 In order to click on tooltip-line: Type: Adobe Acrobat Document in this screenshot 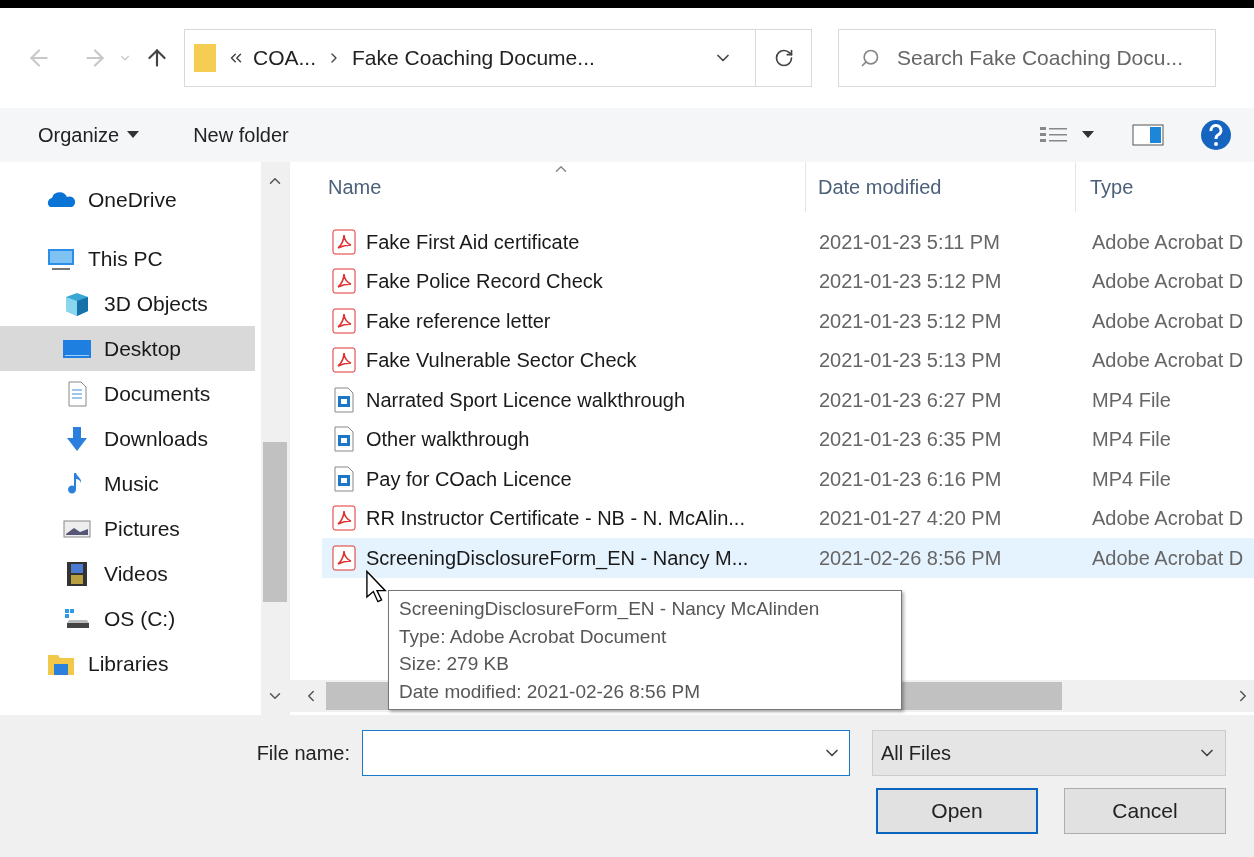, I will do `click(533, 636)`.